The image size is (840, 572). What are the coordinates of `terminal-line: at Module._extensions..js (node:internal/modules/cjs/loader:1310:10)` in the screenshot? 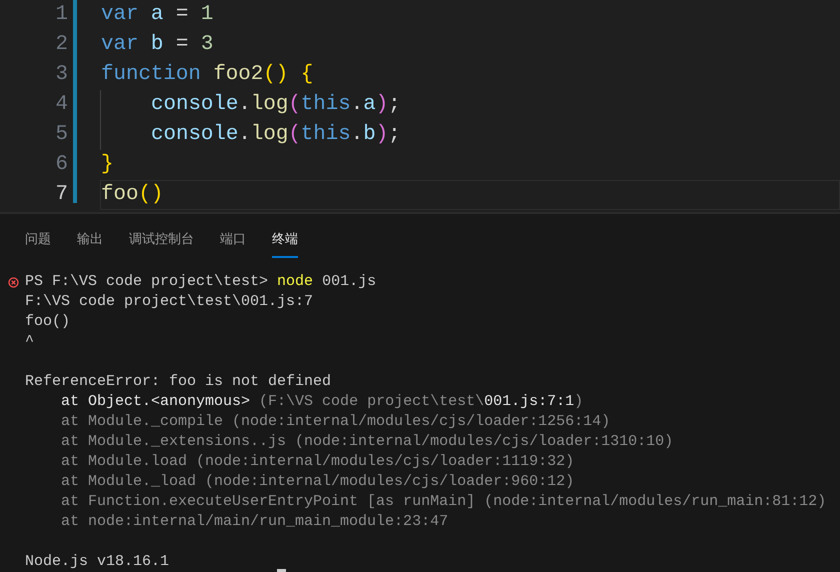 It's located at (367, 442).